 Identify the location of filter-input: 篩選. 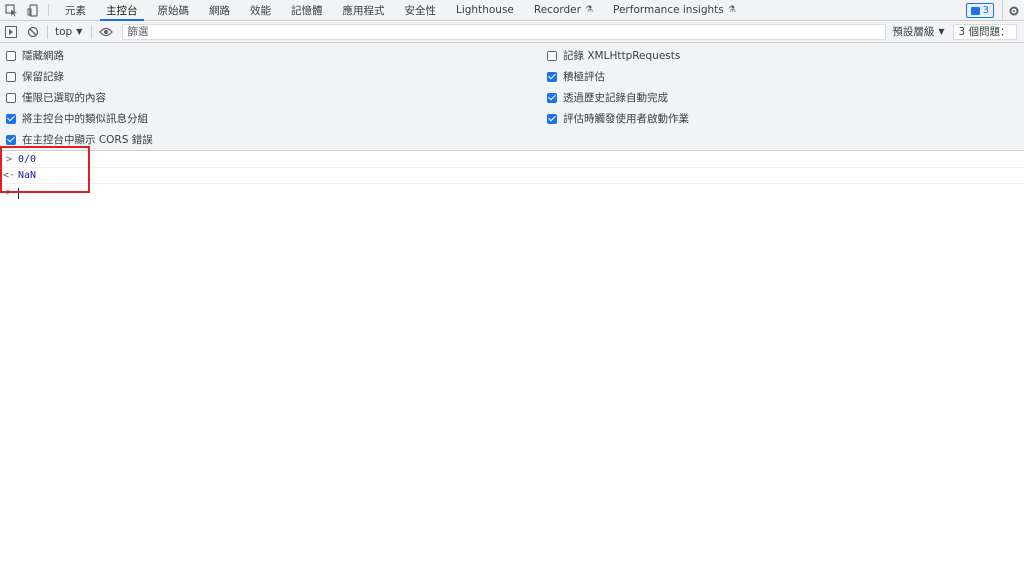
(504, 31).